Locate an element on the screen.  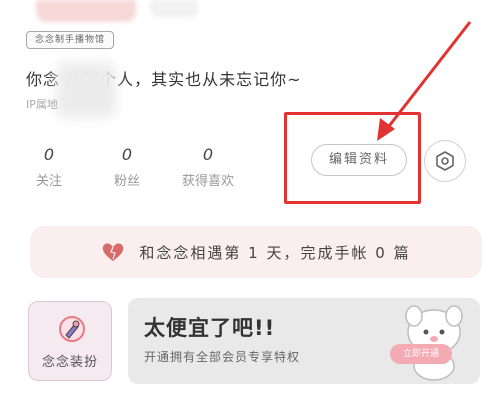
profile-tag: 念念制手播物馆 is located at coordinates (70, 40).